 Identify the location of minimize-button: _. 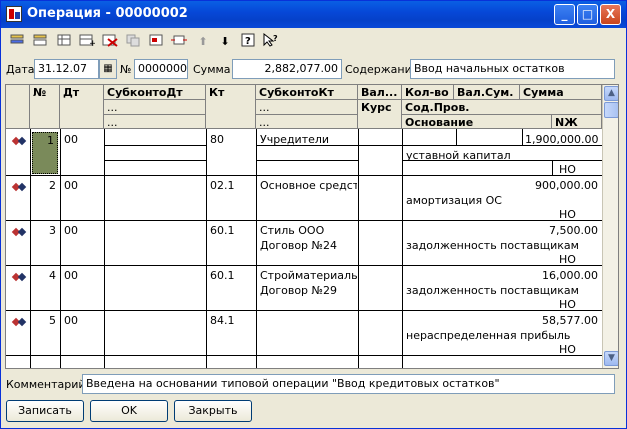
(564, 14).